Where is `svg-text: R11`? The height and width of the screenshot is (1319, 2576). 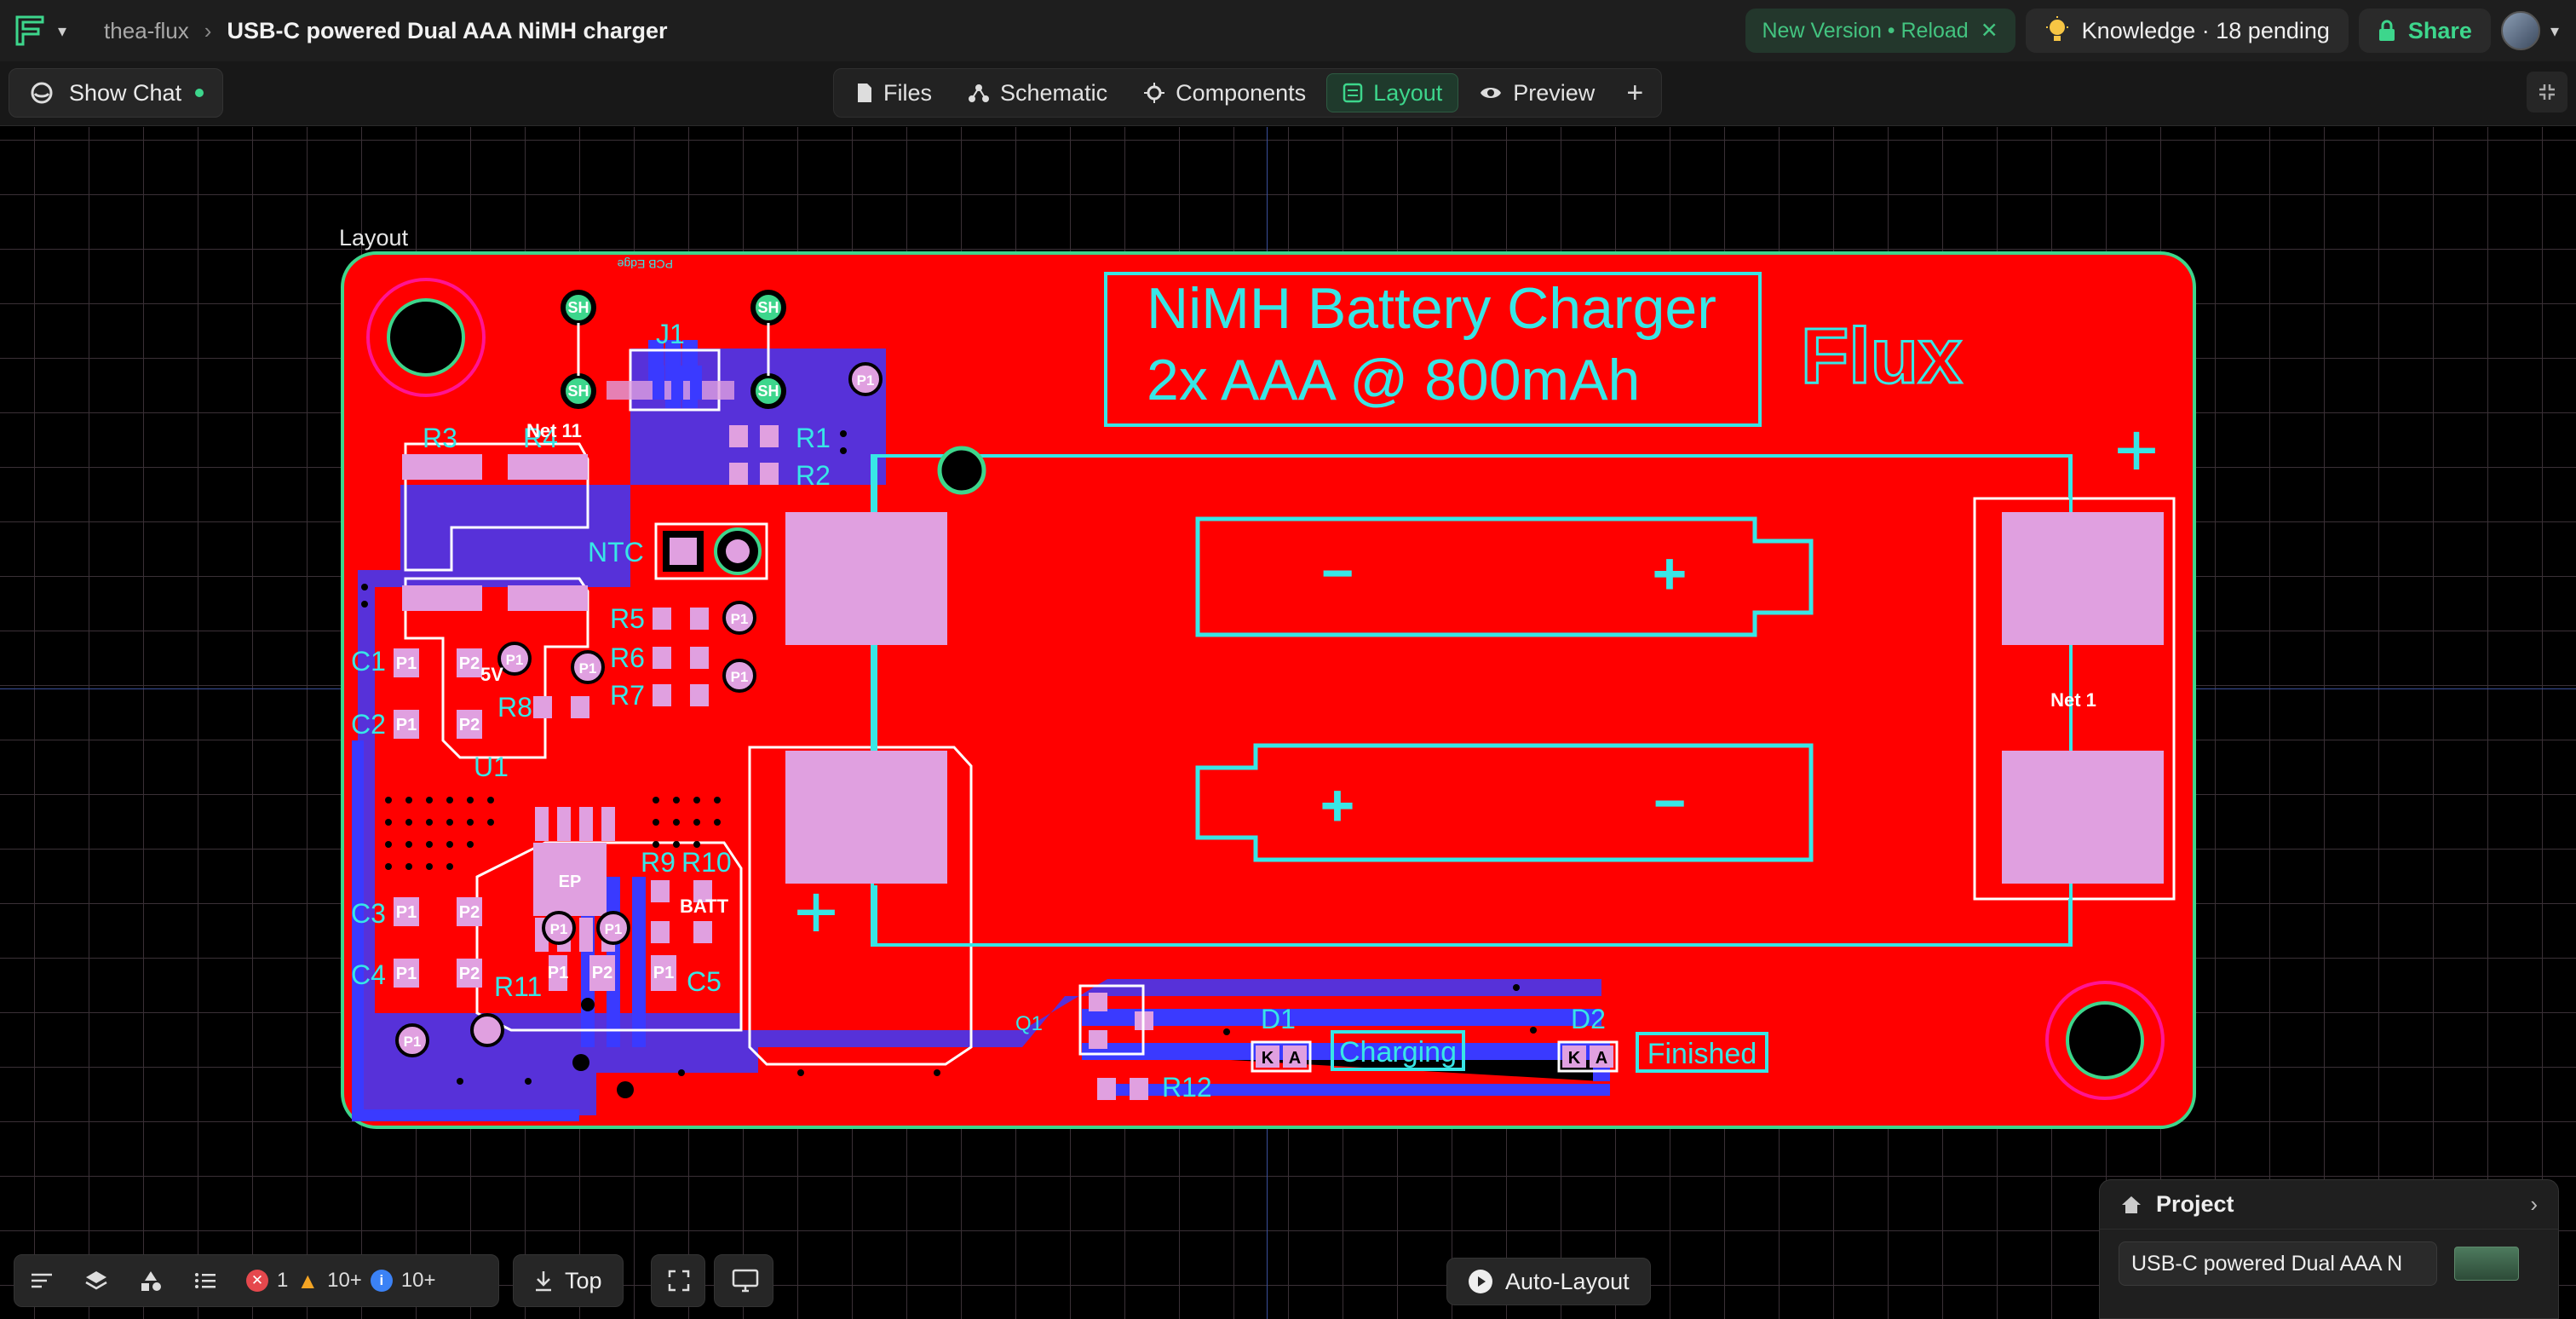 svg-text: R11 is located at coordinates (518, 986).